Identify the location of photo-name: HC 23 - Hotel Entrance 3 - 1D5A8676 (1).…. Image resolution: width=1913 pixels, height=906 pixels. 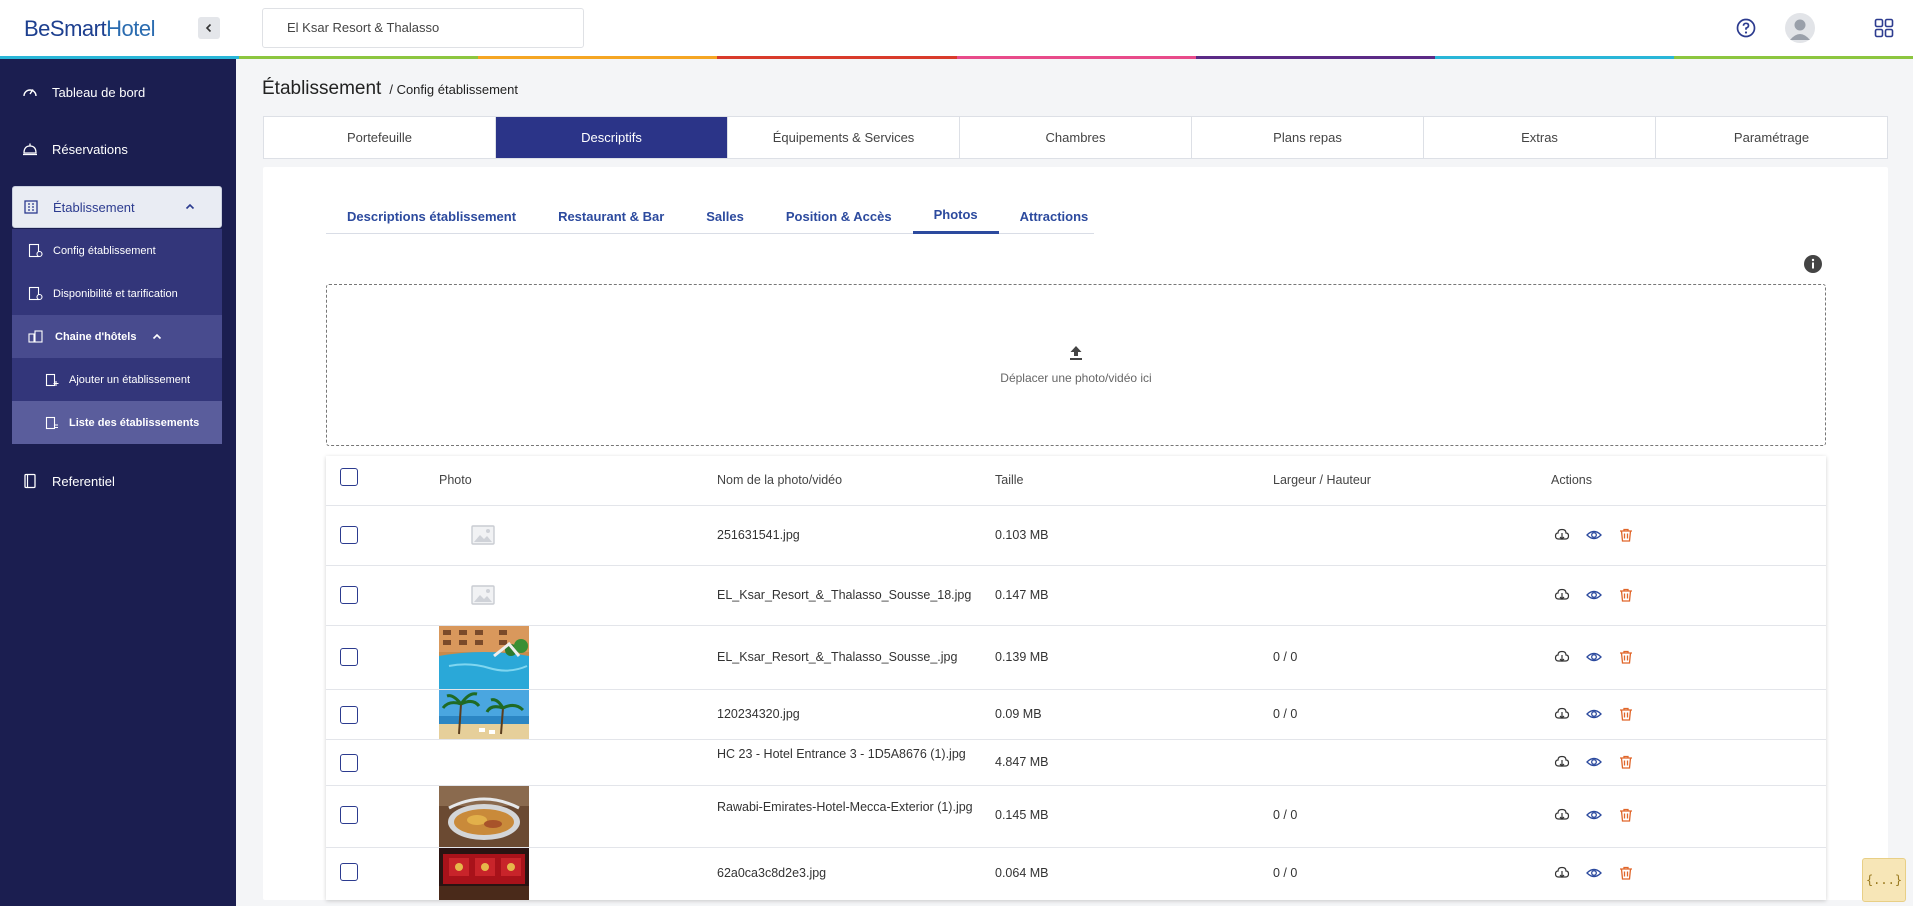
(841, 754).